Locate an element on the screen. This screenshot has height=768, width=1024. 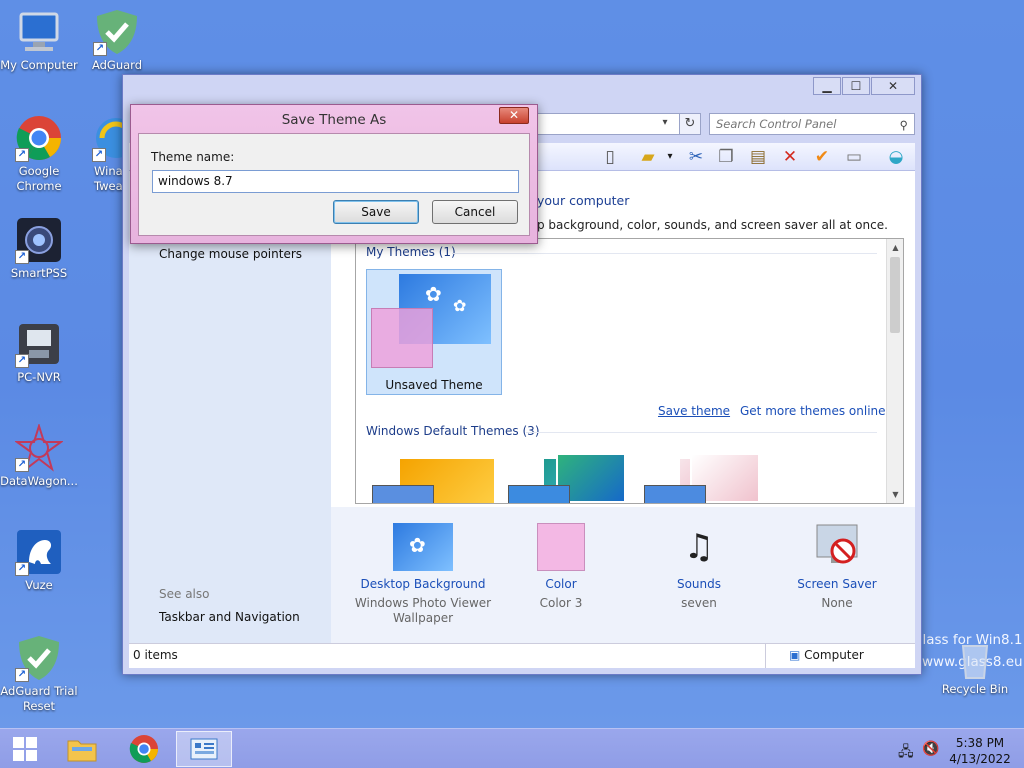
unsaved-theme-tile: ✿ ✿ Unsaved Theme is located at coordinates (434, 332).